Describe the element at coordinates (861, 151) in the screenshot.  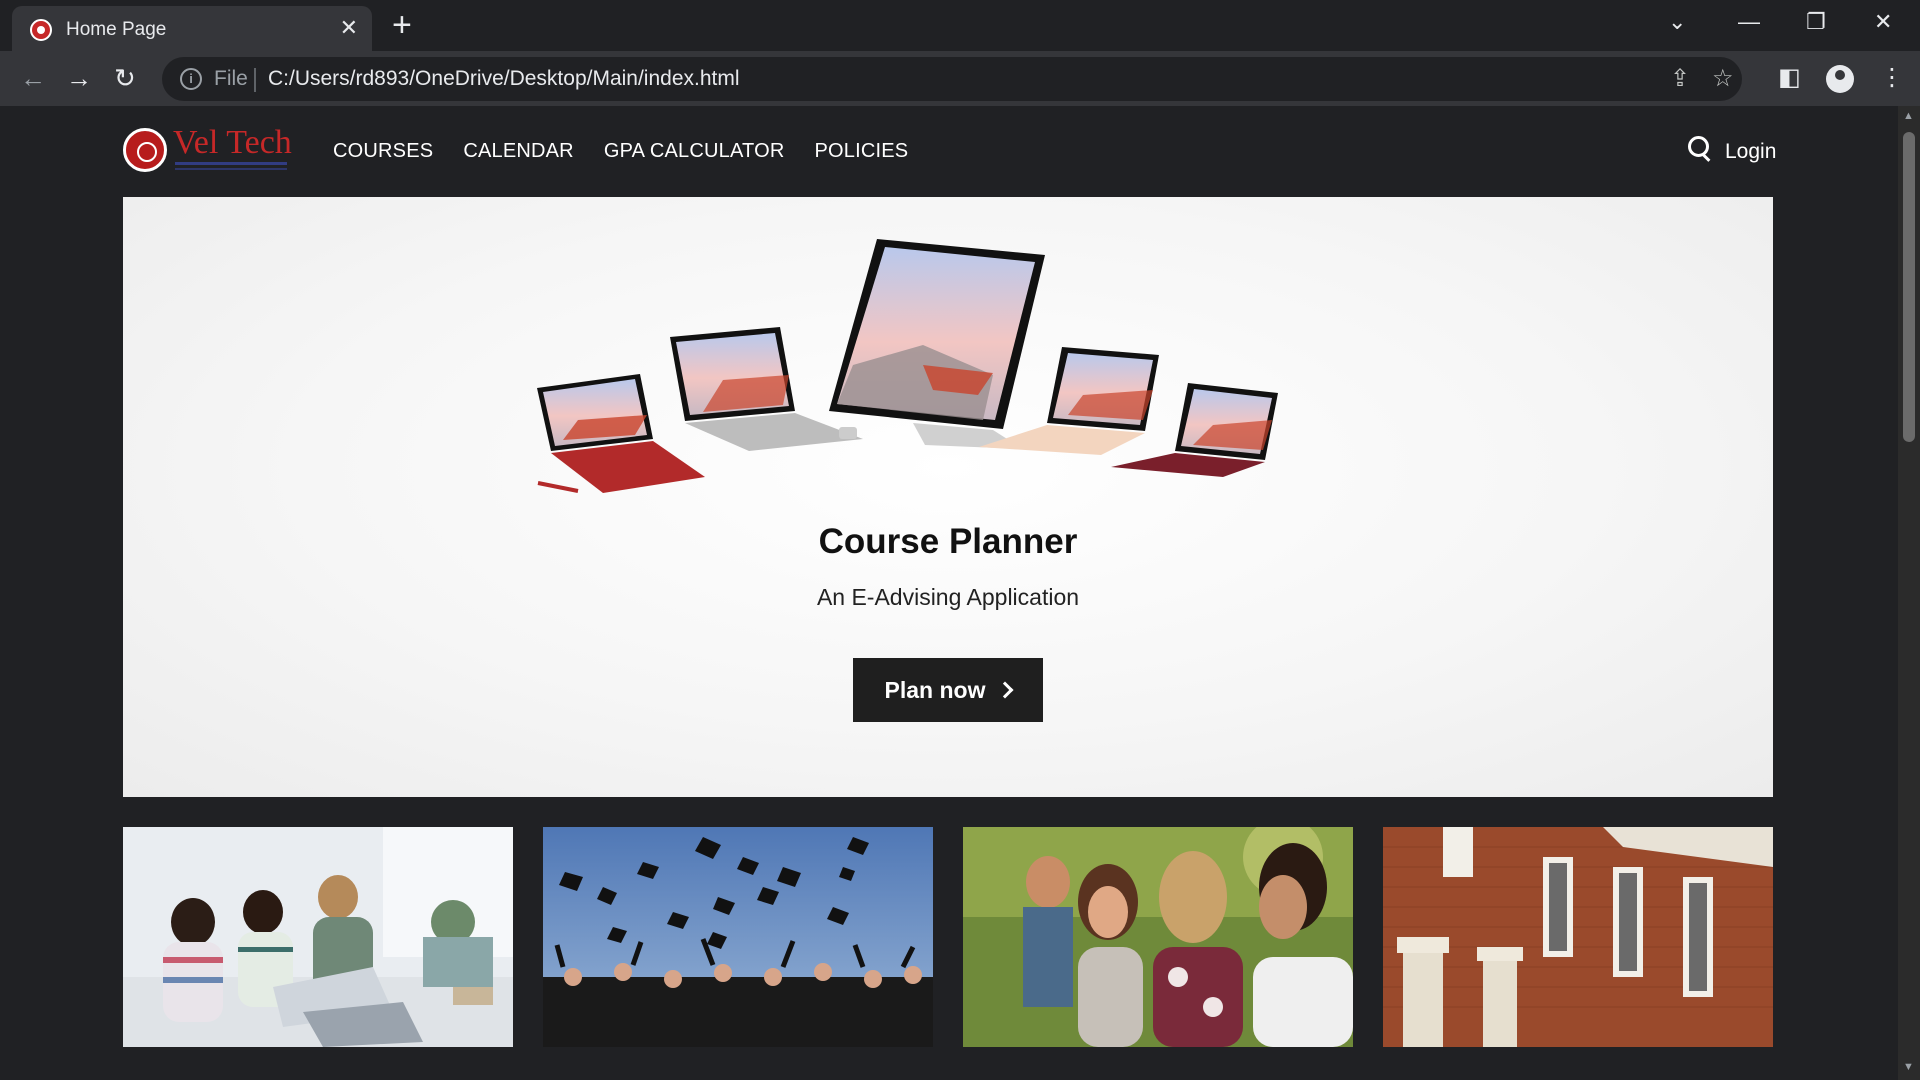
I see `nav-policies: POLICIES` at that location.